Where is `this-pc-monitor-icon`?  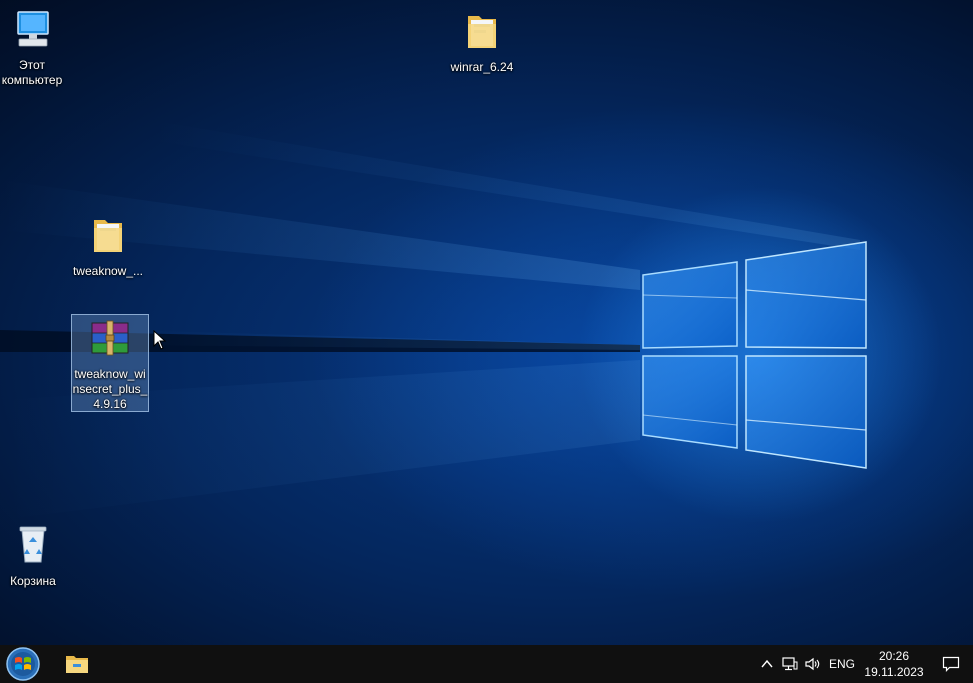
this-pc-monitor-icon is located at coordinates (35, 31).